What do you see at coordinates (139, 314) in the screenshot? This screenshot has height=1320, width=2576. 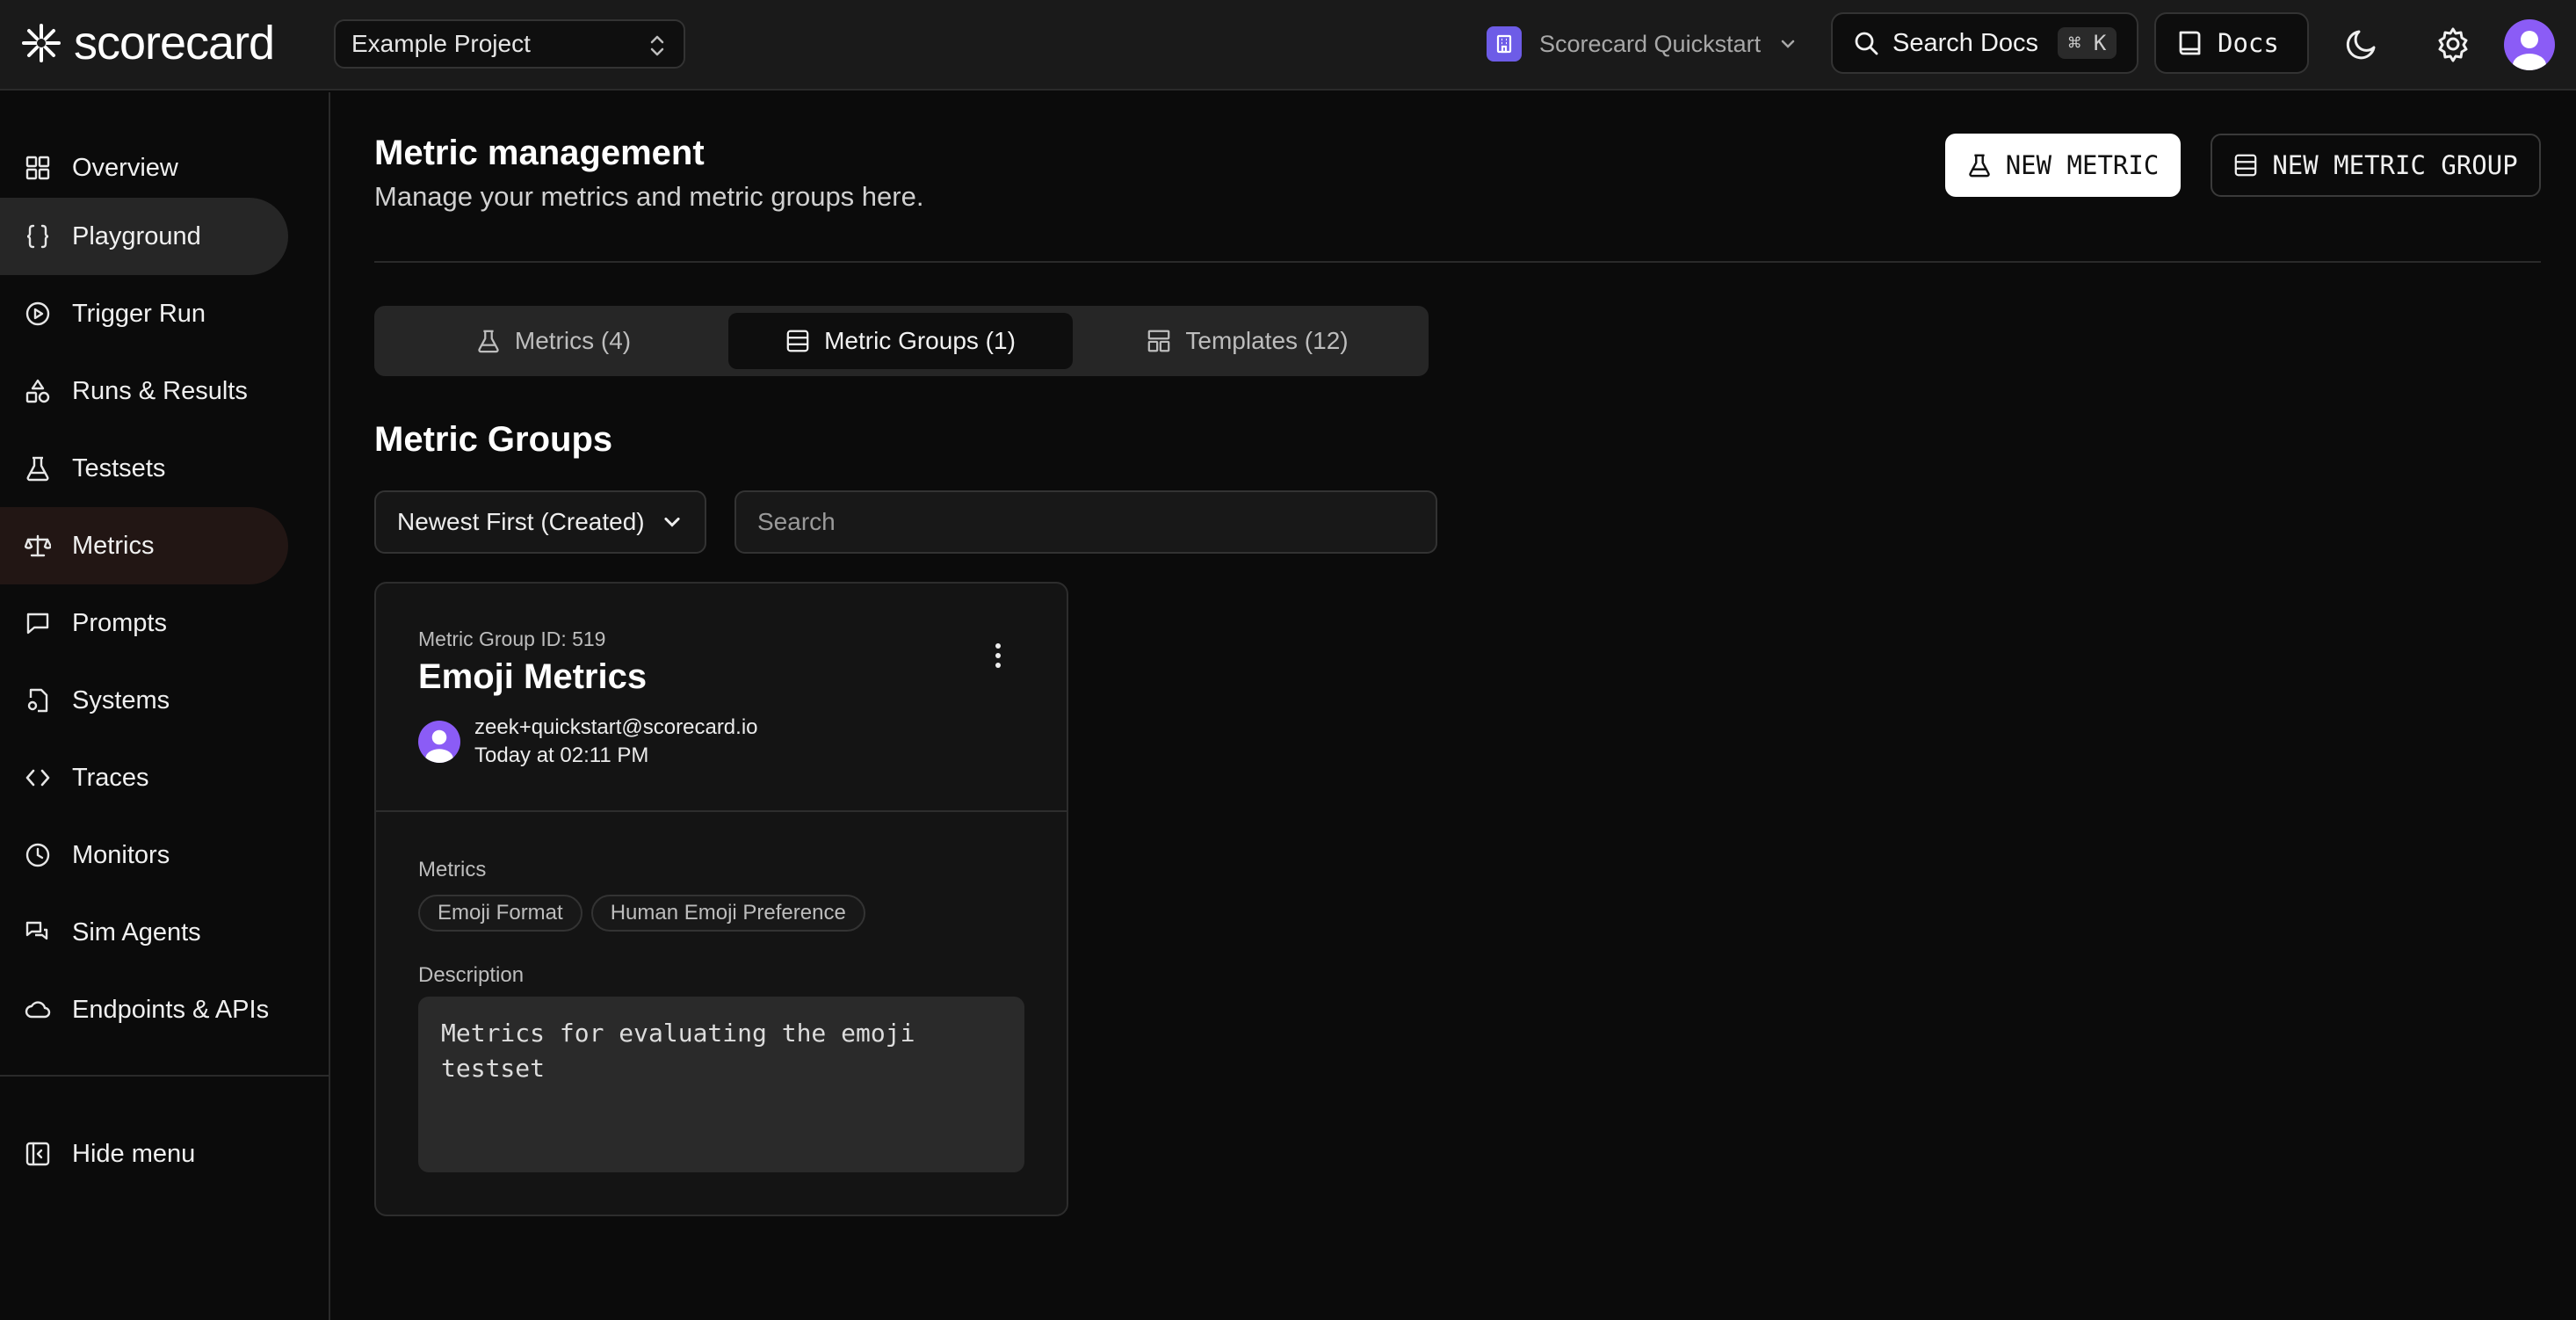 I see `sidebar-item-label: Trigger Run` at bounding box center [139, 314].